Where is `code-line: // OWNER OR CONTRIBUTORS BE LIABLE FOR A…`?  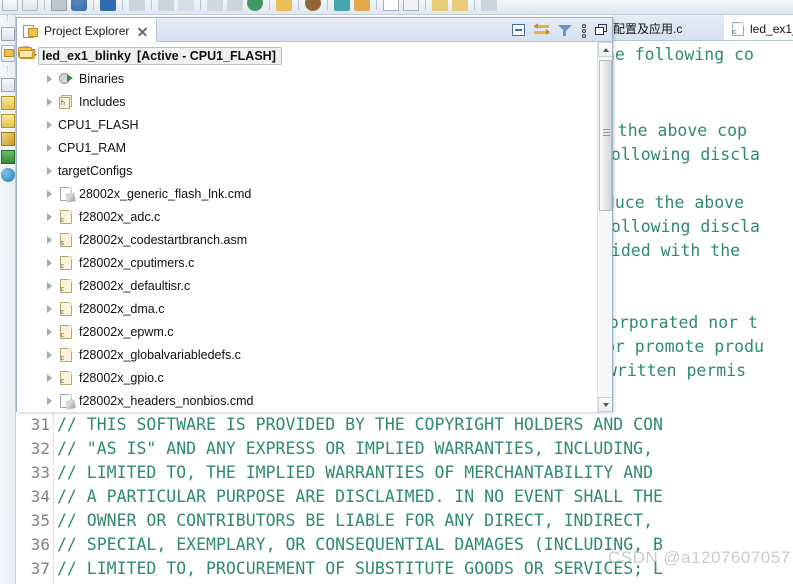 code-line: // OWNER OR CONTRIBUTORS BE LIABLE FOR A… is located at coordinates (355, 520).